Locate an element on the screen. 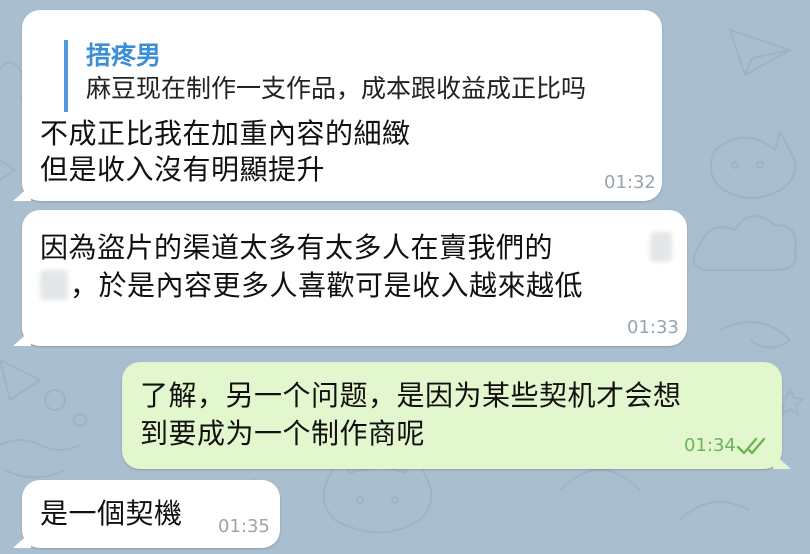 This screenshot has height=554, width=810. message-text-line: 但是收入沒有明顯提升 is located at coordinates (183, 169).